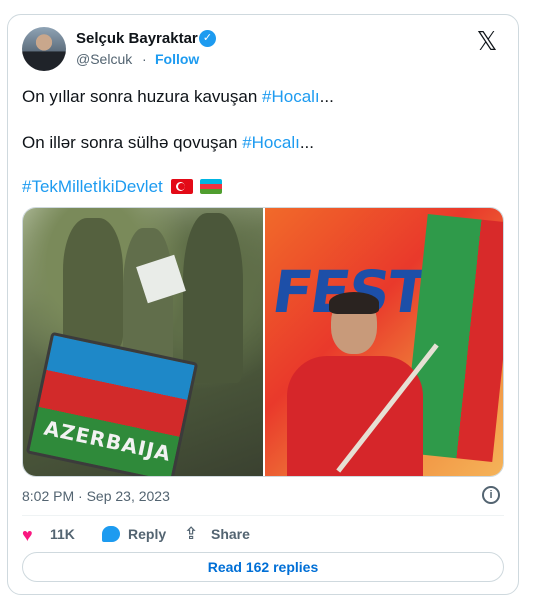 The width and height of the screenshot is (540, 599). Describe the element at coordinates (230, 534) in the screenshot. I see `share-label: Share` at that location.